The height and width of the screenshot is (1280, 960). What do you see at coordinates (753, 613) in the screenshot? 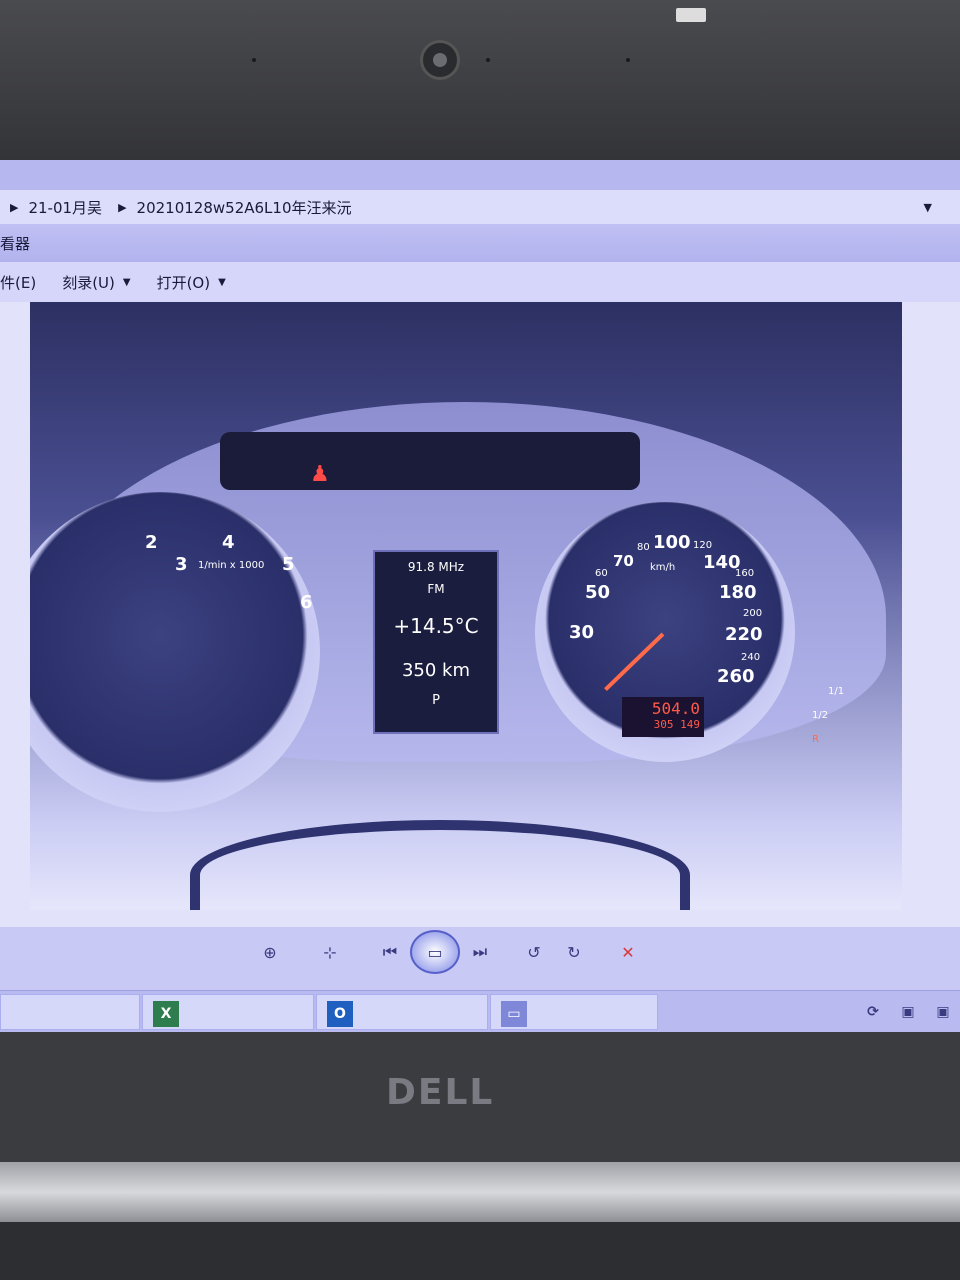
I see `speed-number: 200` at bounding box center [753, 613].